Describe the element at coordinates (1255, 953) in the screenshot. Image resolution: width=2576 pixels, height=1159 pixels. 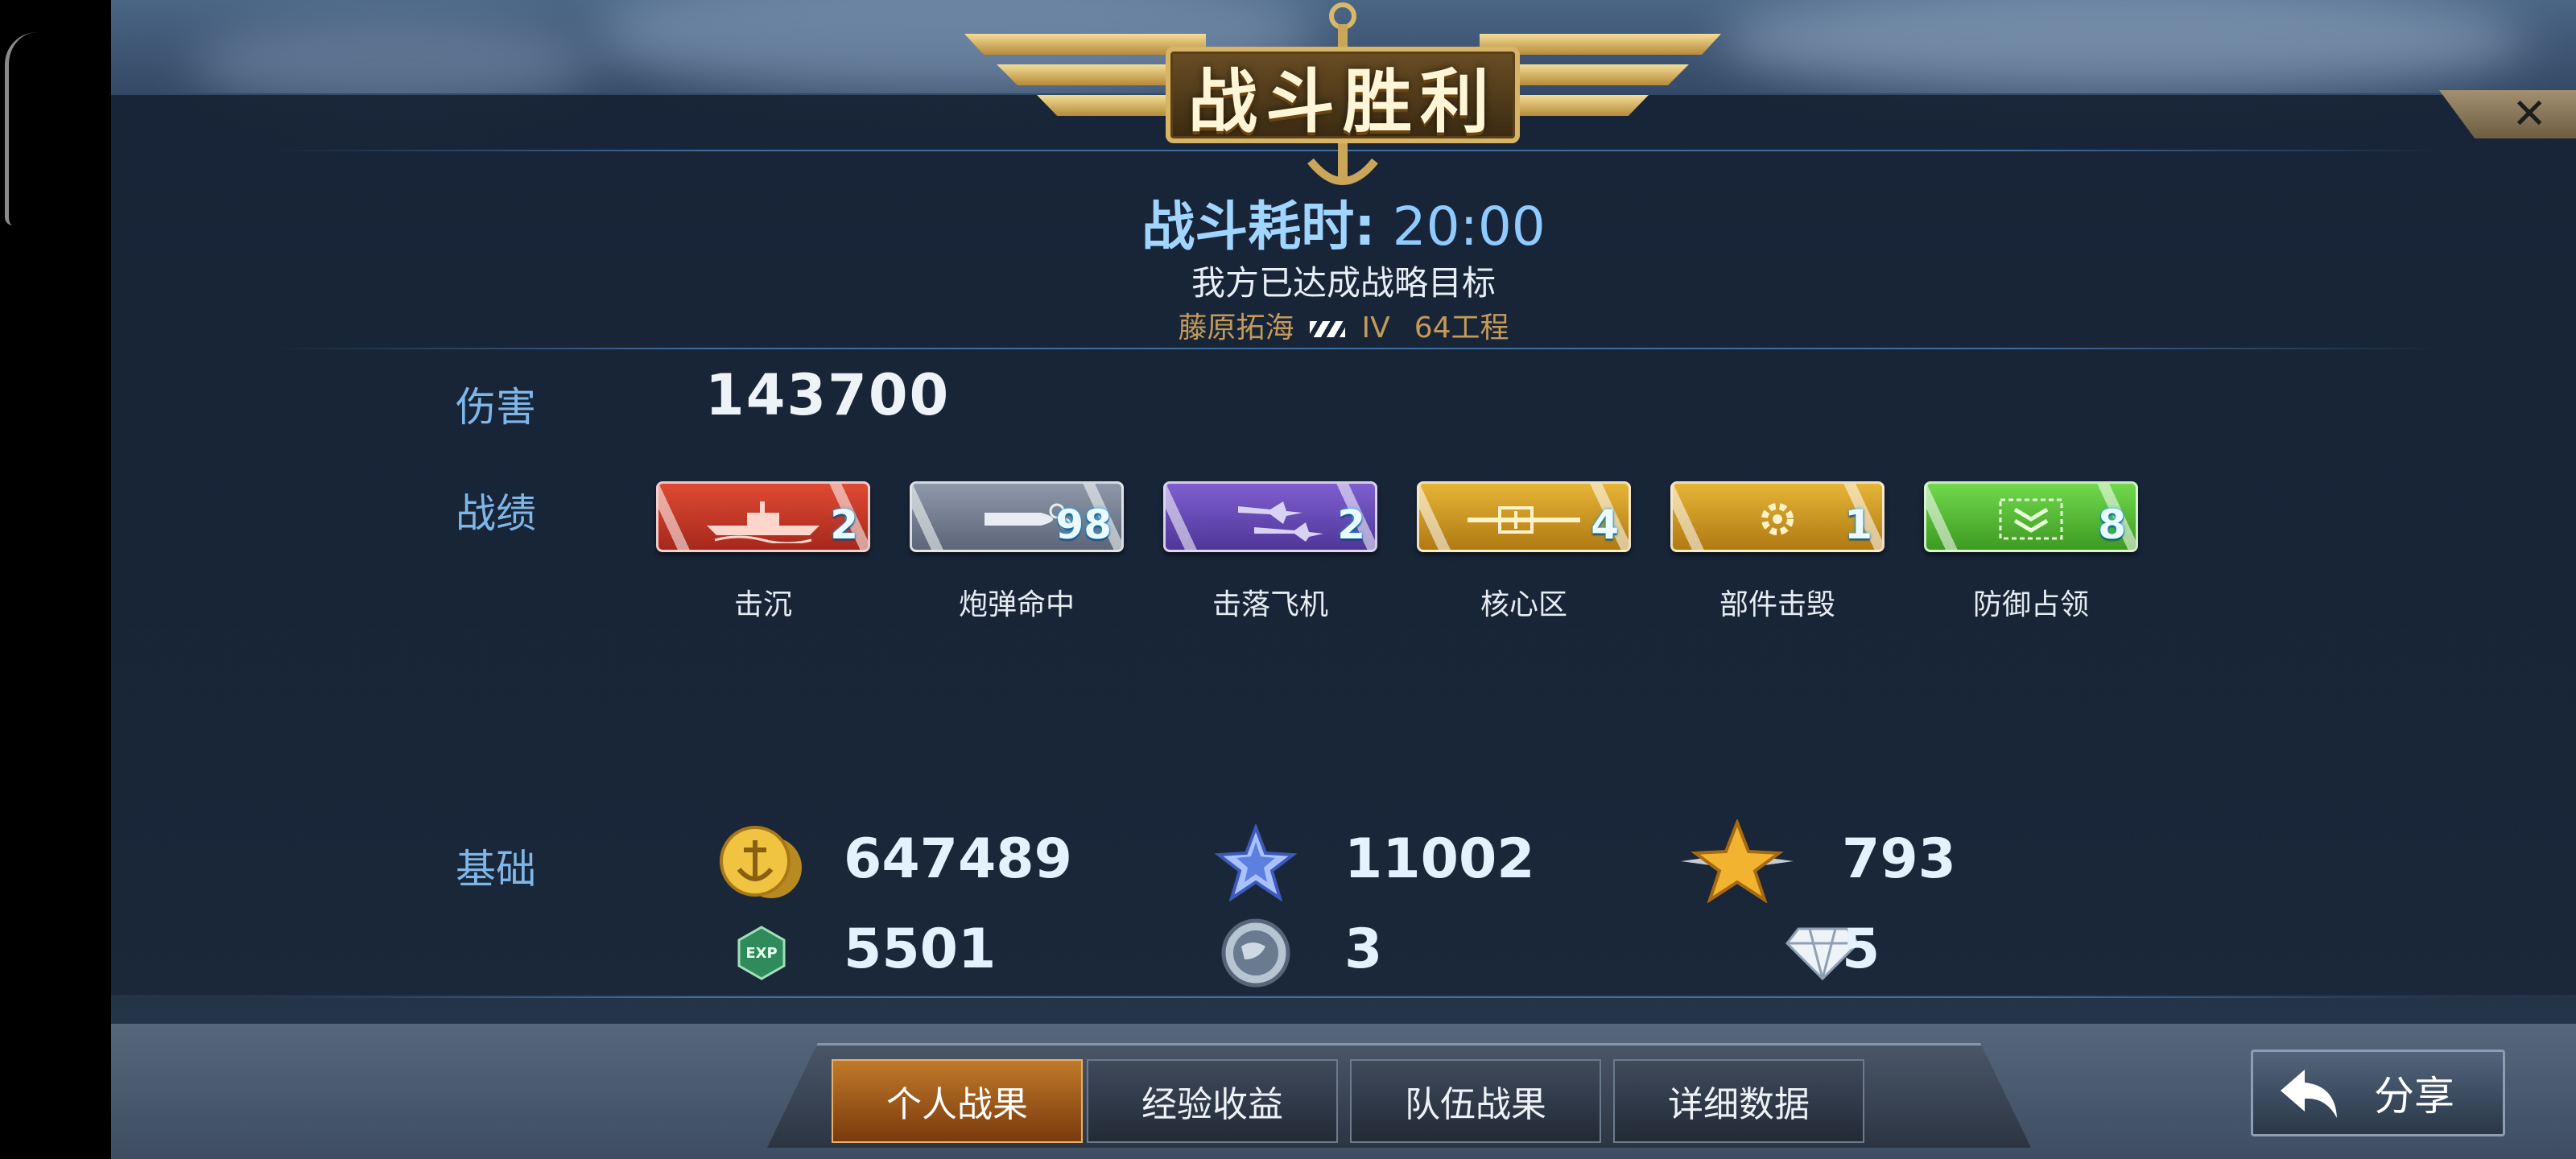
I see `globe-icon` at that location.